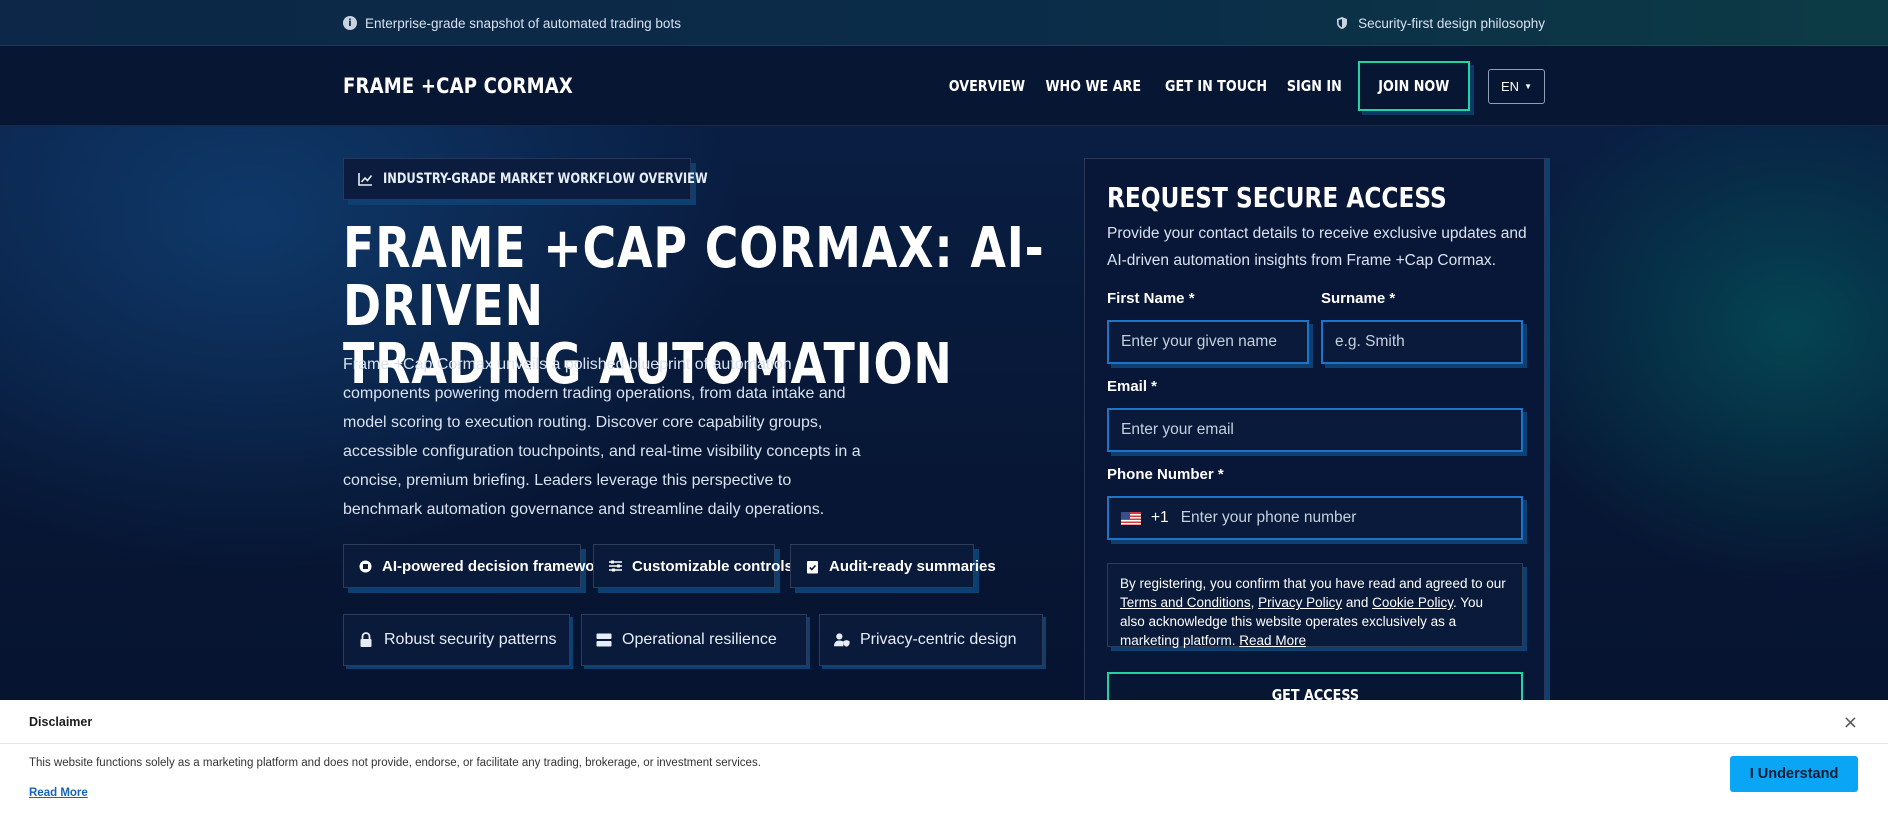 Image resolution: width=1888 pixels, height=818 pixels. I want to click on hero-badge: INDUSTRY-GRADE MARKET WORKFLOW OVERVIEW, so click(525, 179).